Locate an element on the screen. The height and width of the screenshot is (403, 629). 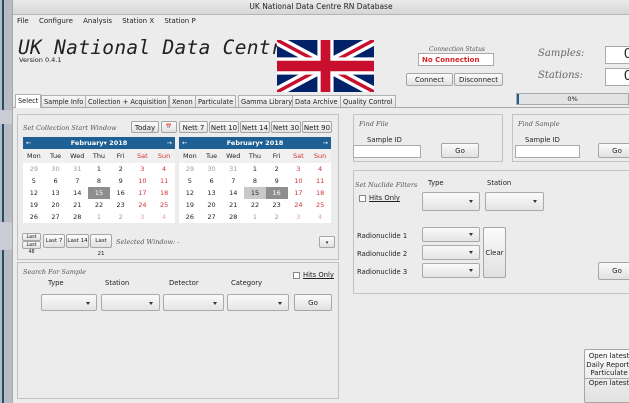
menu-station-x: Station X is located at coordinates (138, 21).